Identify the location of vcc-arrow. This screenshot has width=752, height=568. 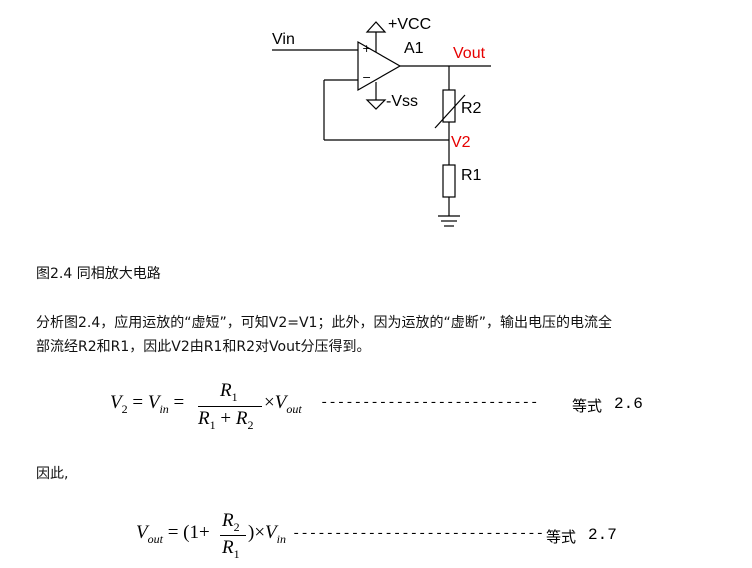
(376, 27).